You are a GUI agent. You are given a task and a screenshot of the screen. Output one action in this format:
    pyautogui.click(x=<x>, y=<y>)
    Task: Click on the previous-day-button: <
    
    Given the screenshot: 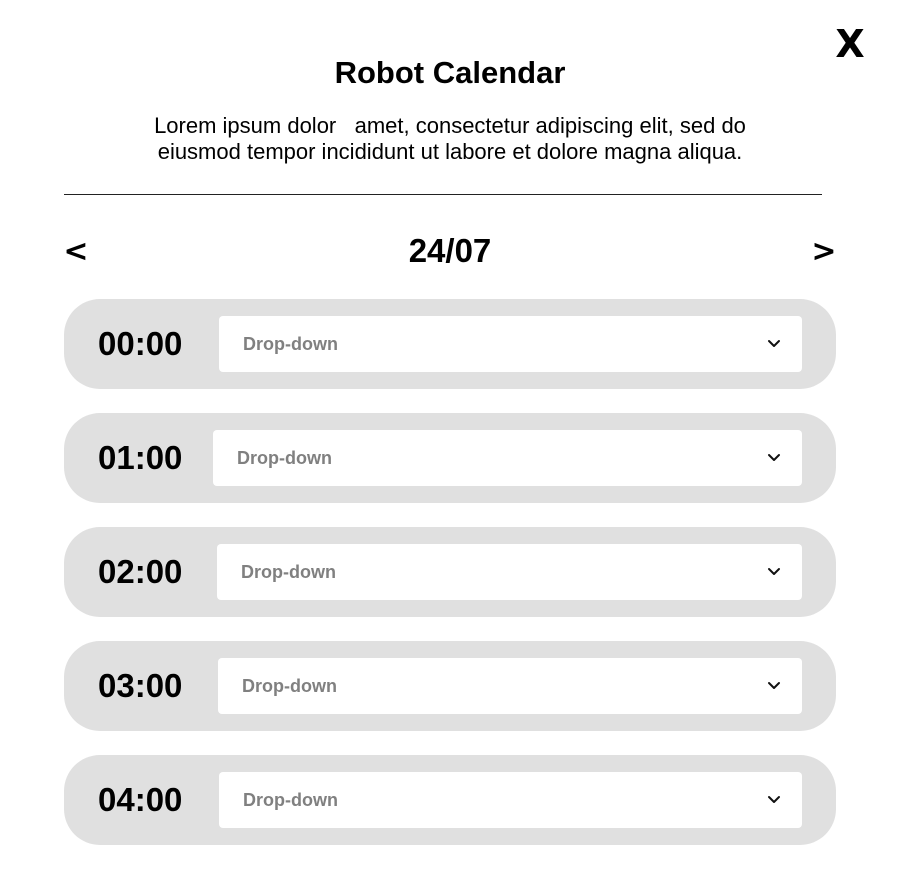 What is the action you would take?
    pyautogui.click(x=76, y=252)
    